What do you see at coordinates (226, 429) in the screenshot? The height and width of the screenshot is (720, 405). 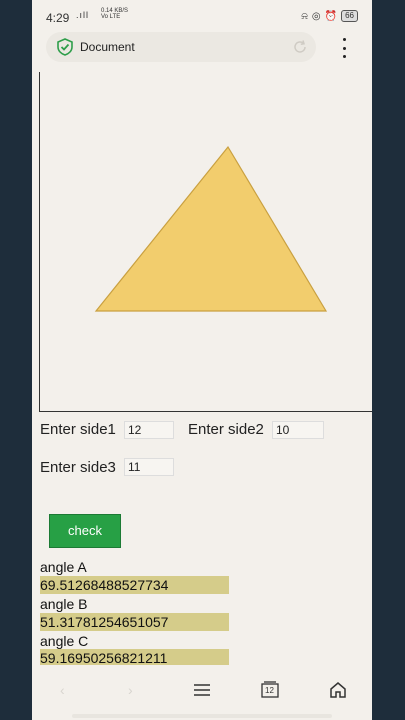 I see `side2-label: Enter side2` at bounding box center [226, 429].